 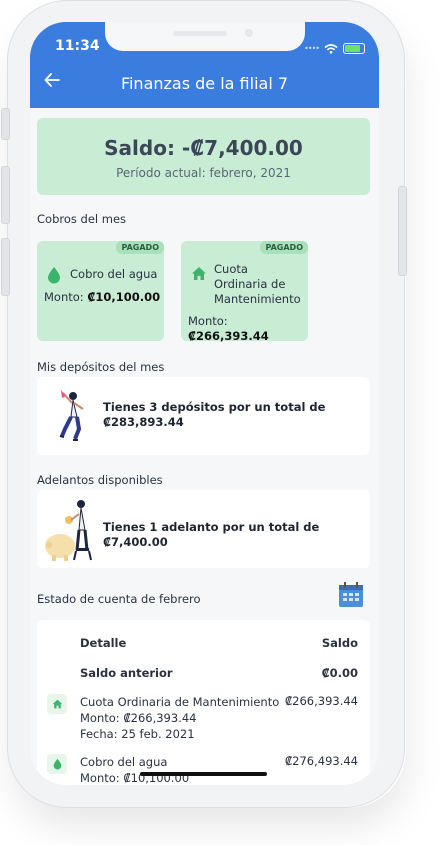 I want to click on balance-amount: Saldo: -₡7,400.00, so click(x=203, y=148).